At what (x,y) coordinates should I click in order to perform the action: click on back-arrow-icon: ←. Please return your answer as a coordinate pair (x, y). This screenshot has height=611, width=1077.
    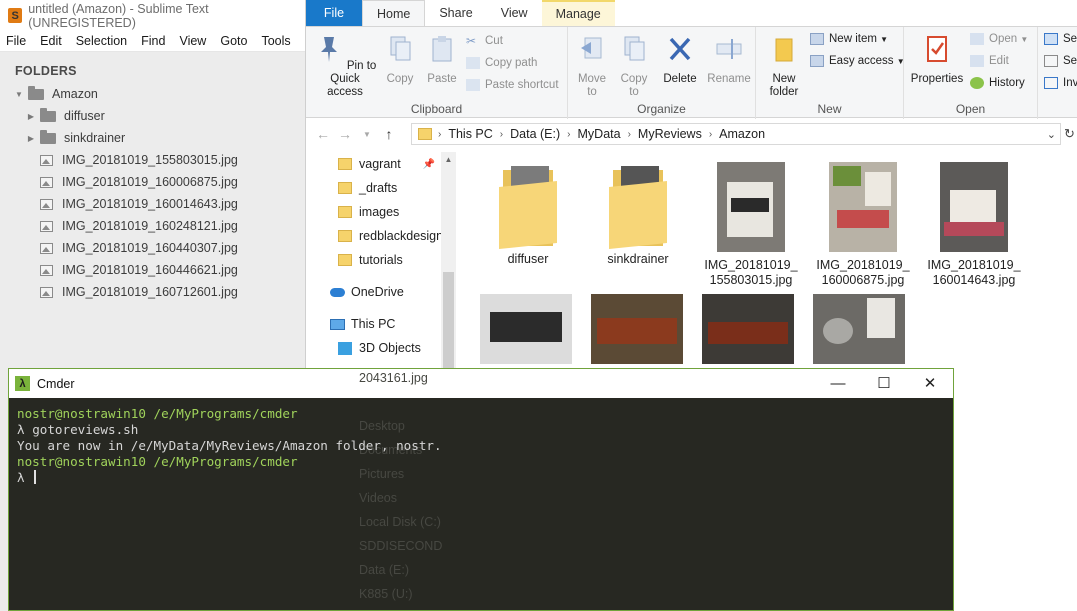
    Looking at the image, I should click on (323, 134).